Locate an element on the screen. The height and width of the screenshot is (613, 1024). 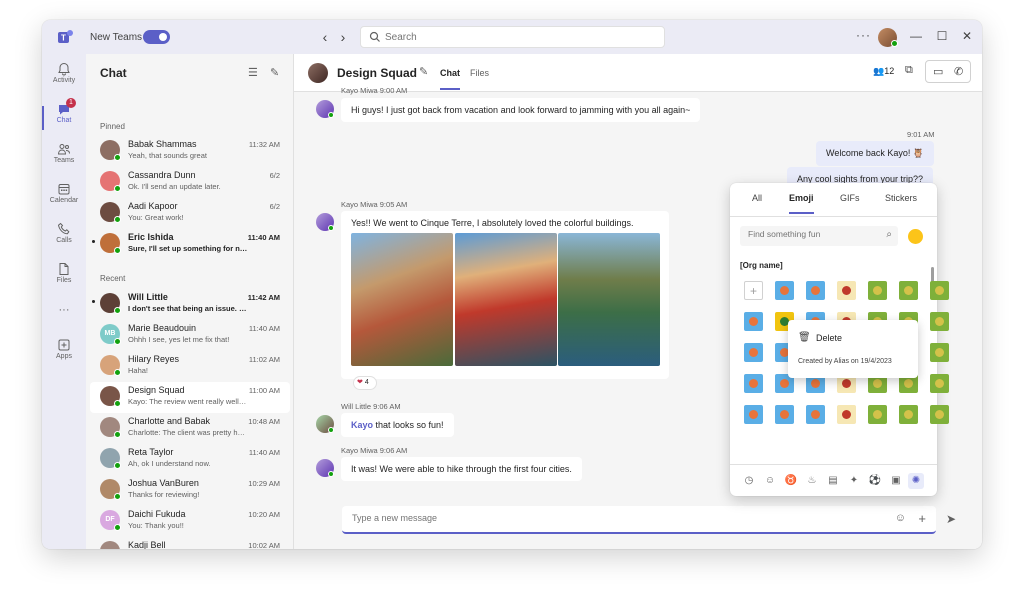
search-input is located at coordinates (520, 37).